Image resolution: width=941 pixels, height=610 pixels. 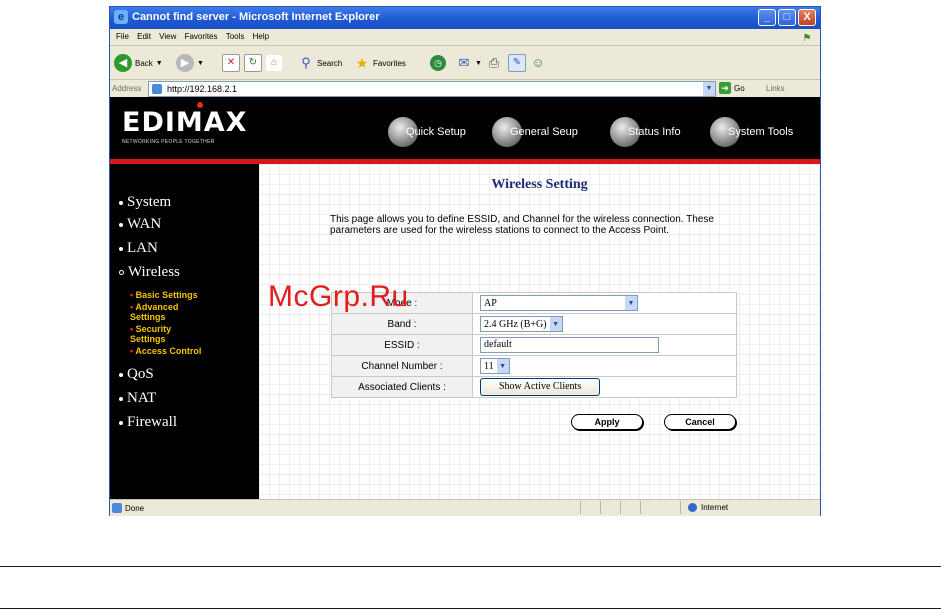 I want to click on back-dropdown-icon: ▼, so click(x=159, y=63).